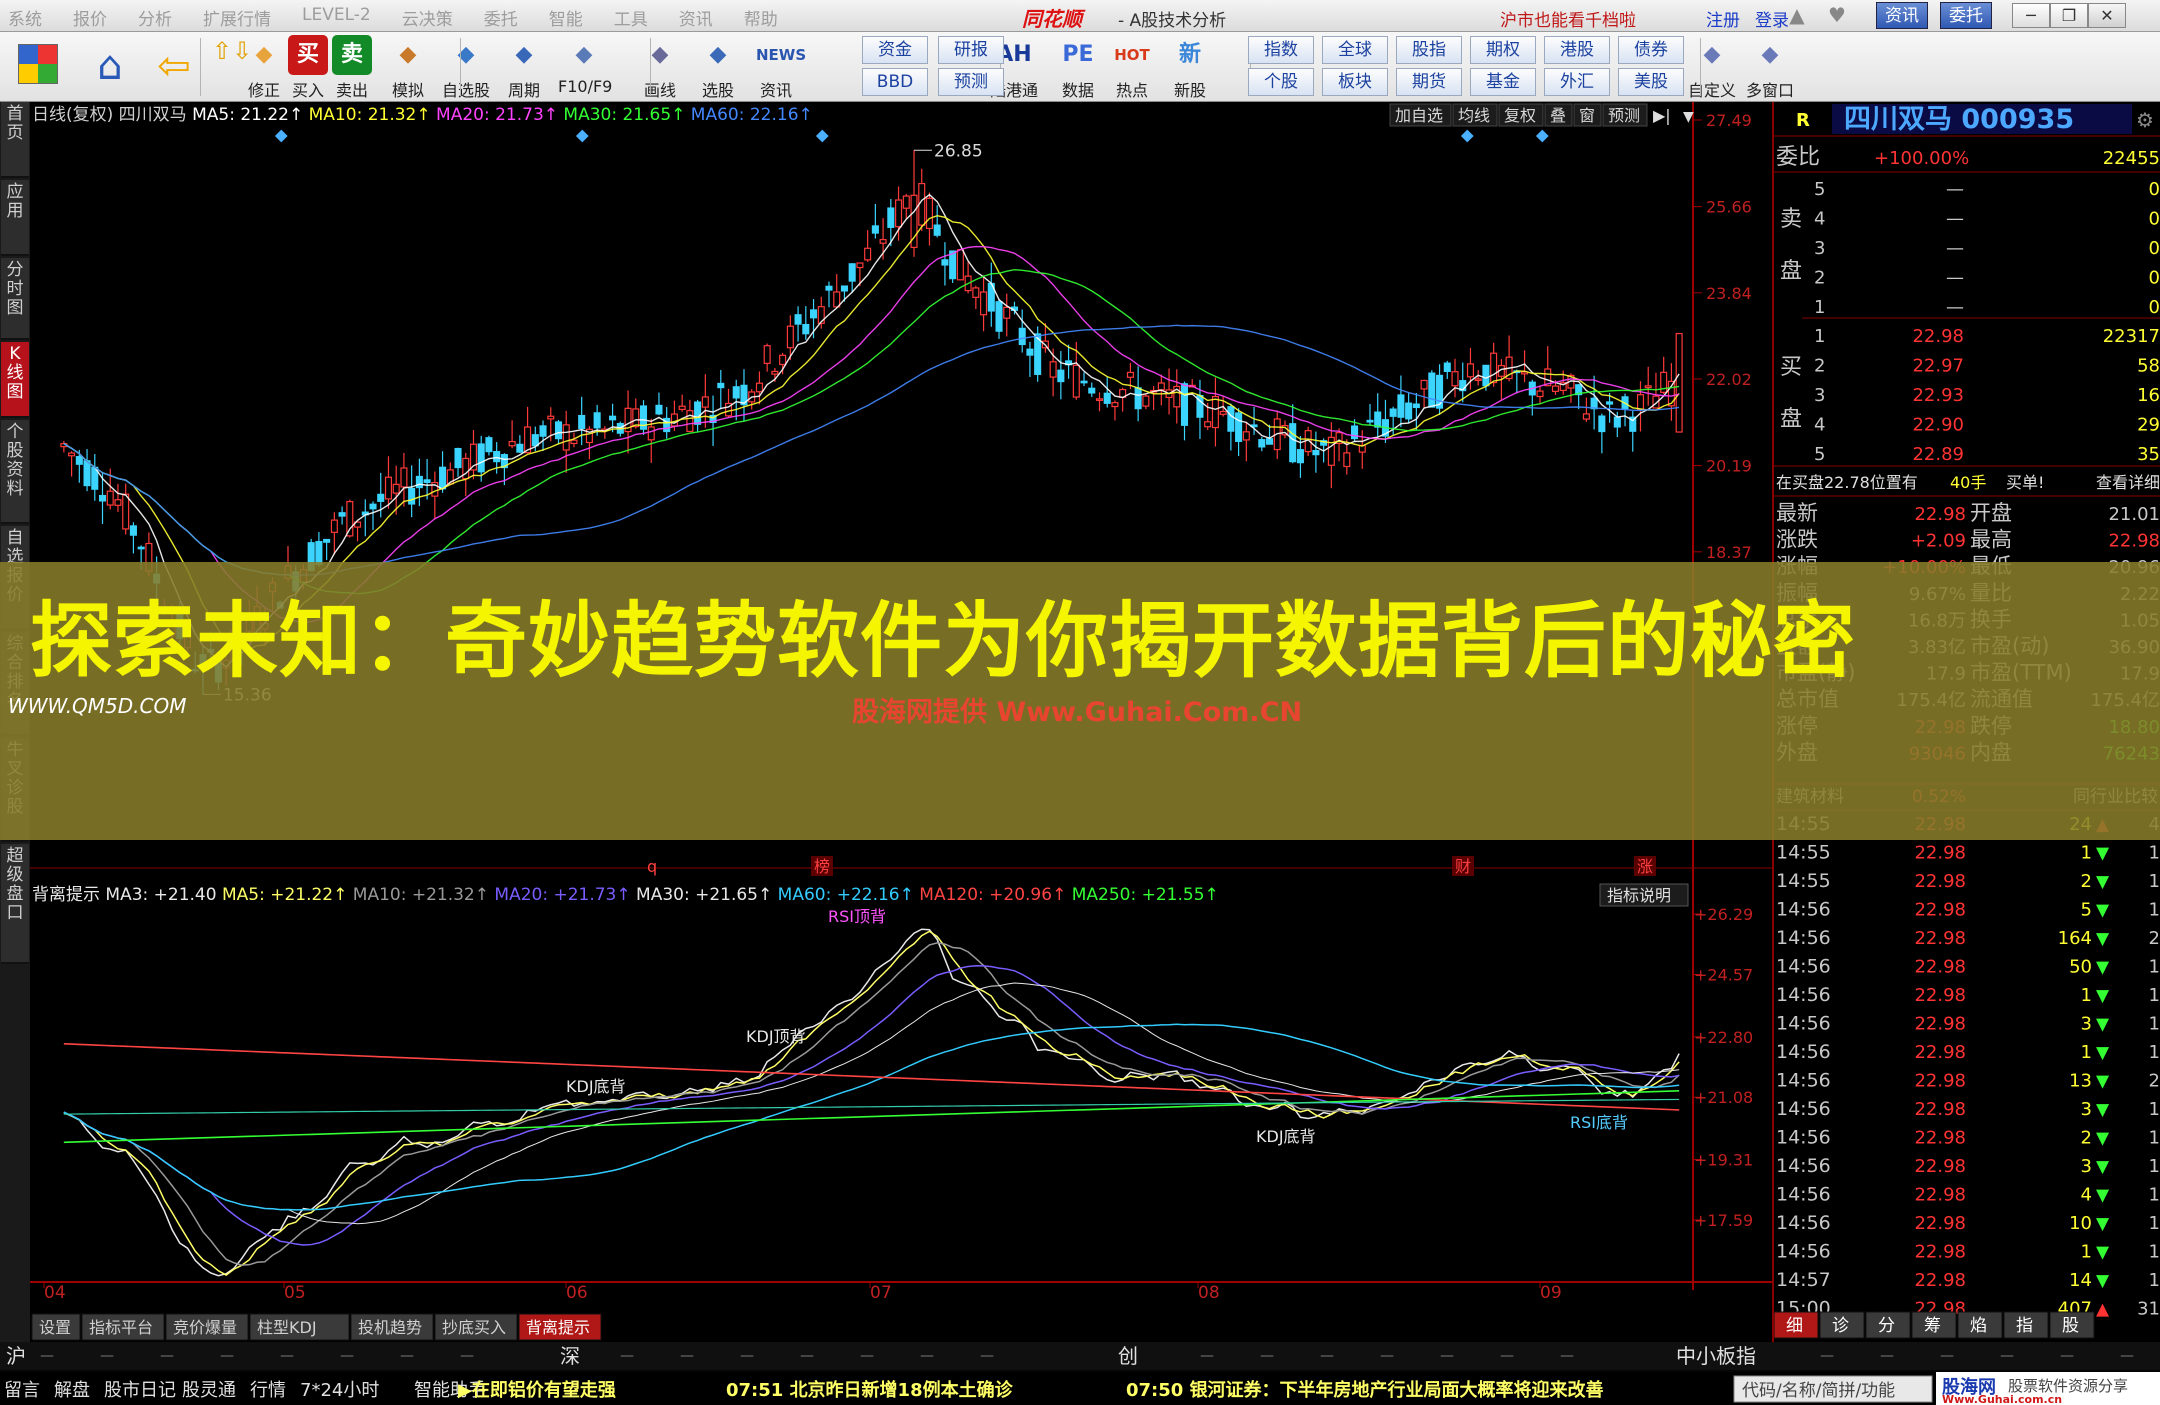  What do you see at coordinates (1587, 115) in the screenshot?
I see `chart-button-窗: 窗` at bounding box center [1587, 115].